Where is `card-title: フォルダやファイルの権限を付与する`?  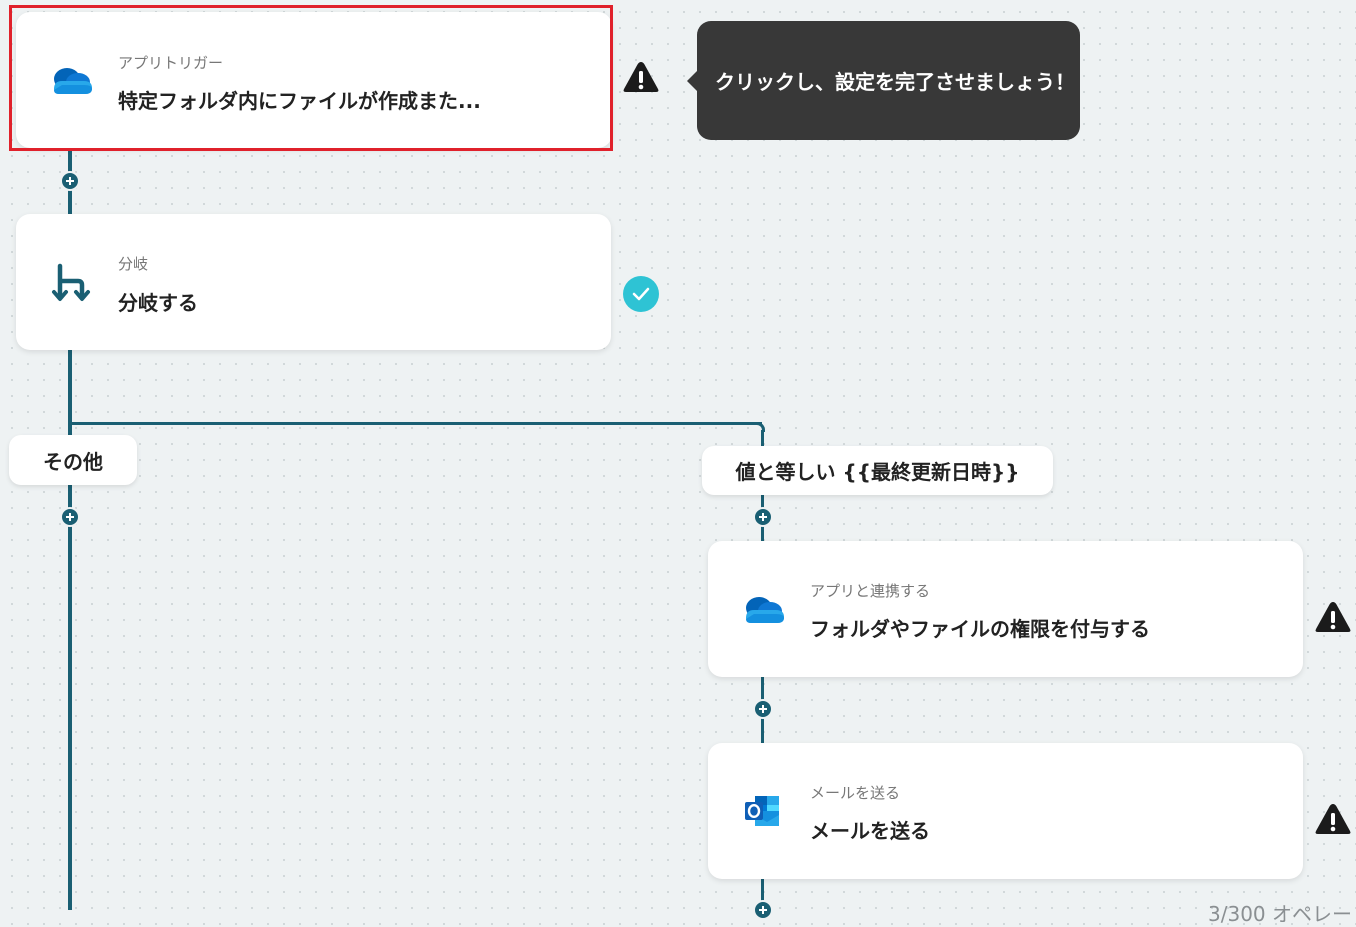
card-title: フォルダやファイルの権限を付与する is located at coordinates (980, 629).